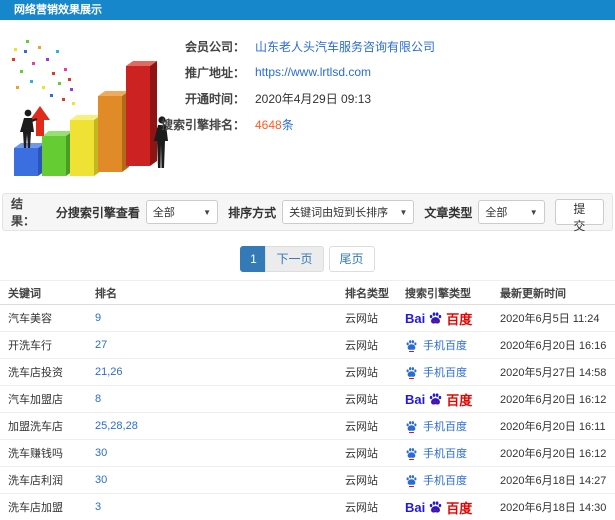 This screenshot has height=520, width=615. Describe the element at coordinates (351, 259) in the screenshot. I see `last-page-button: 尾页` at that location.